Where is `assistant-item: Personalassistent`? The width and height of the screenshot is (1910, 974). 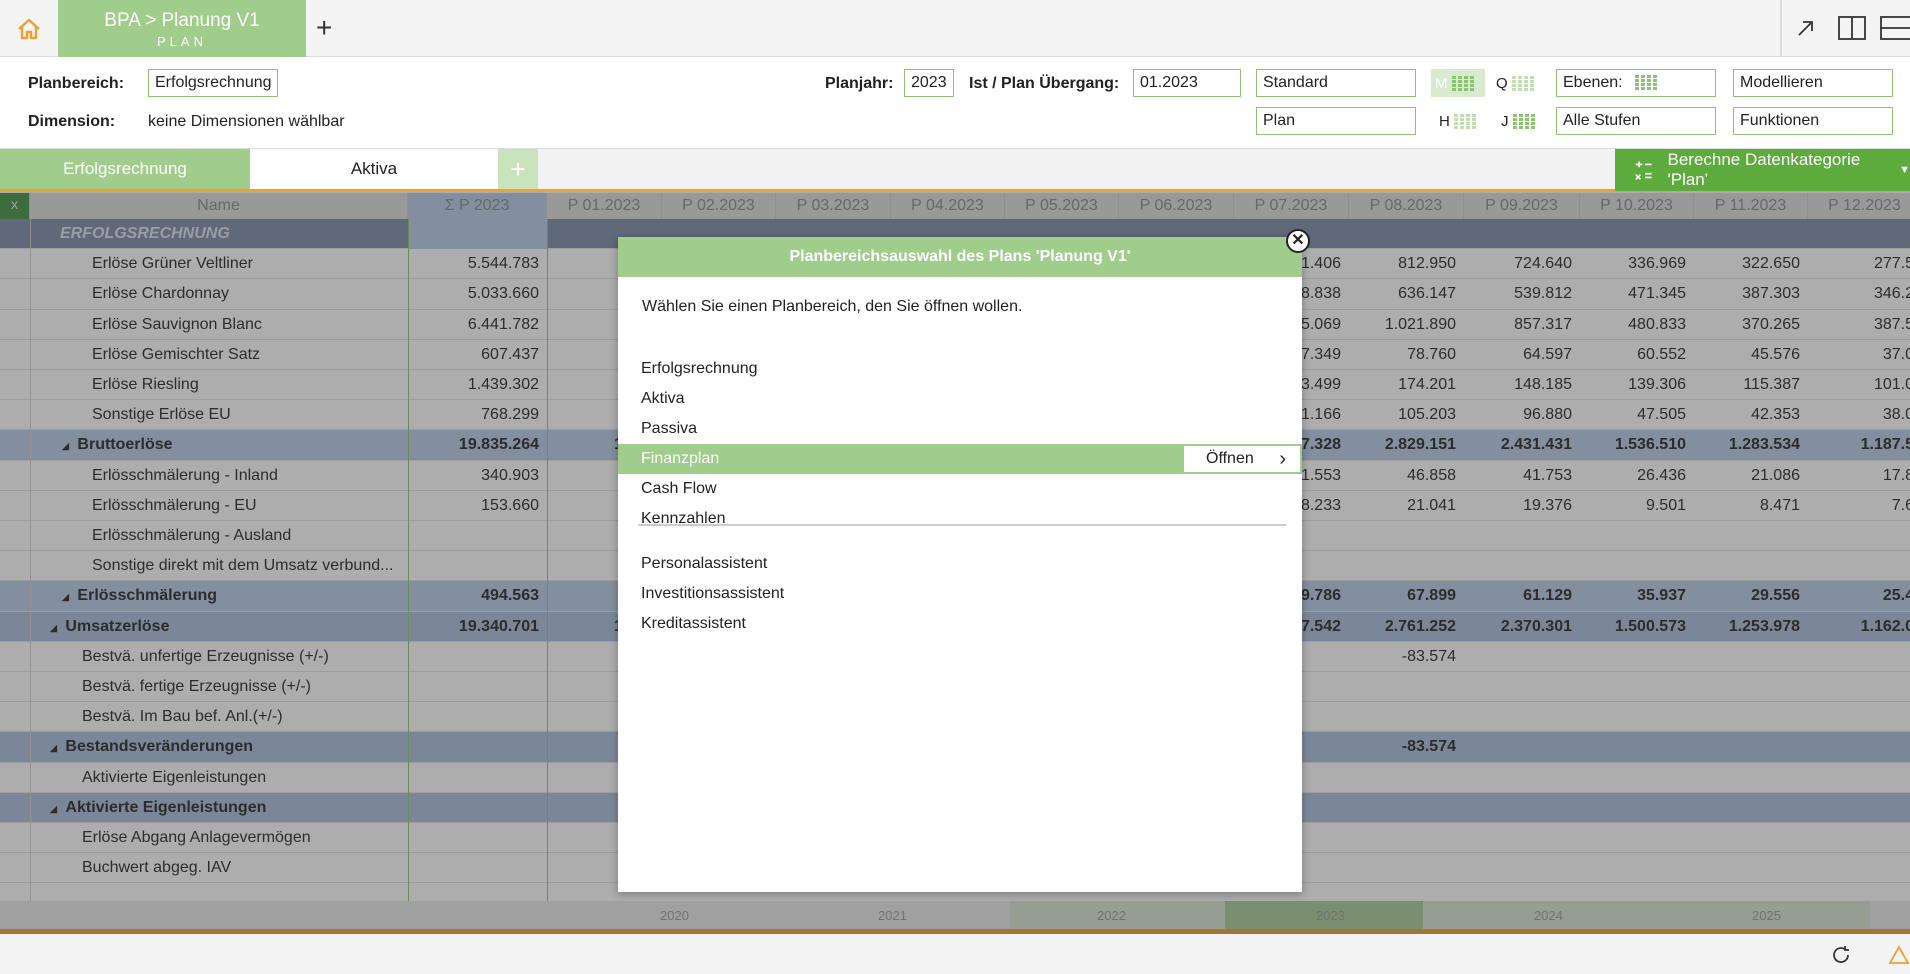
assistant-item: Personalassistent is located at coordinates (960, 564).